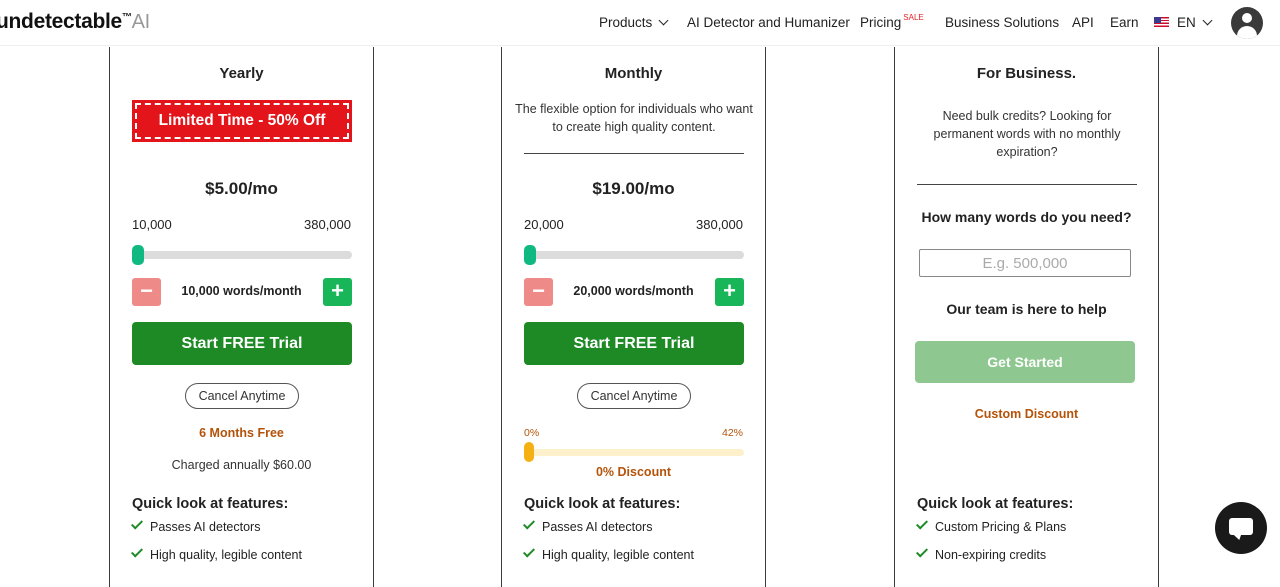 The height and width of the screenshot is (587, 1280). Describe the element at coordinates (1026, 217) in the screenshot. I see `words-question: How many words do you need?` at that location.